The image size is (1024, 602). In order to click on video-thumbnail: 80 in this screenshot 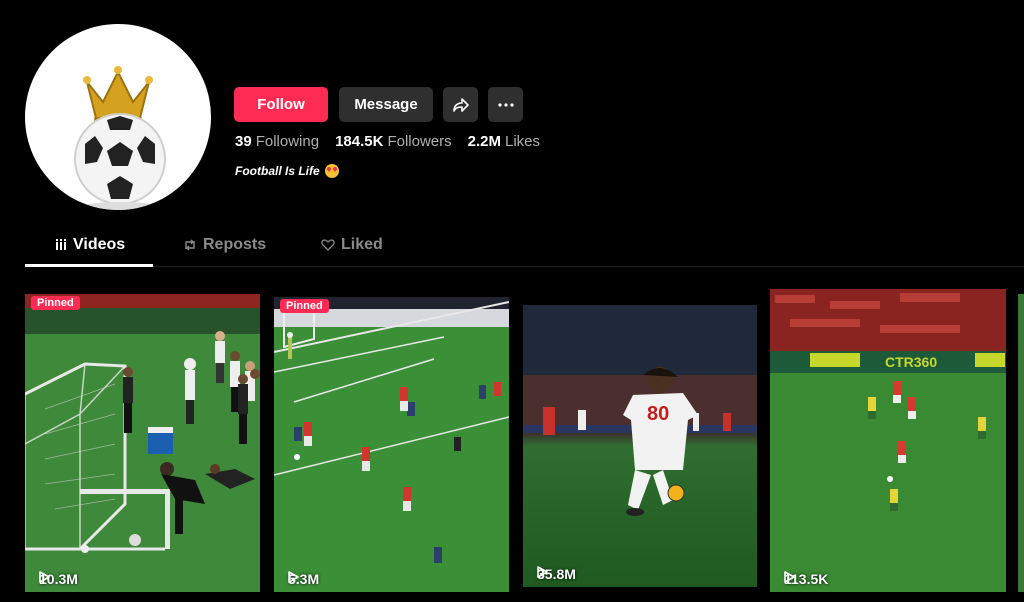, I will do `click(640, 446)`.